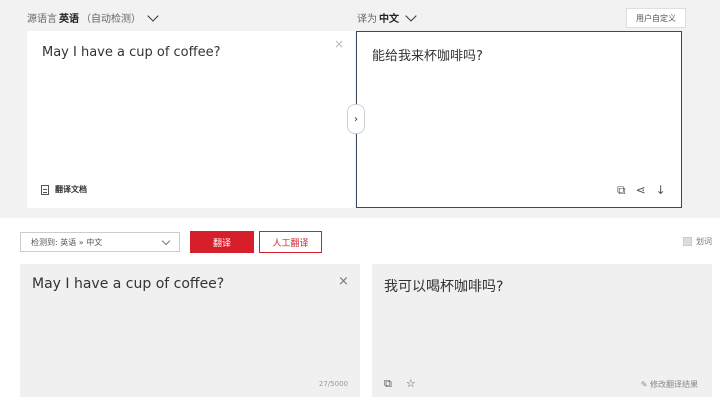 Image resolution: width=720 pixels, height=403 pixels. Describe the element at coordinates (704, 241) in the screenshot. I see `word-select-label: 划词` at that location.